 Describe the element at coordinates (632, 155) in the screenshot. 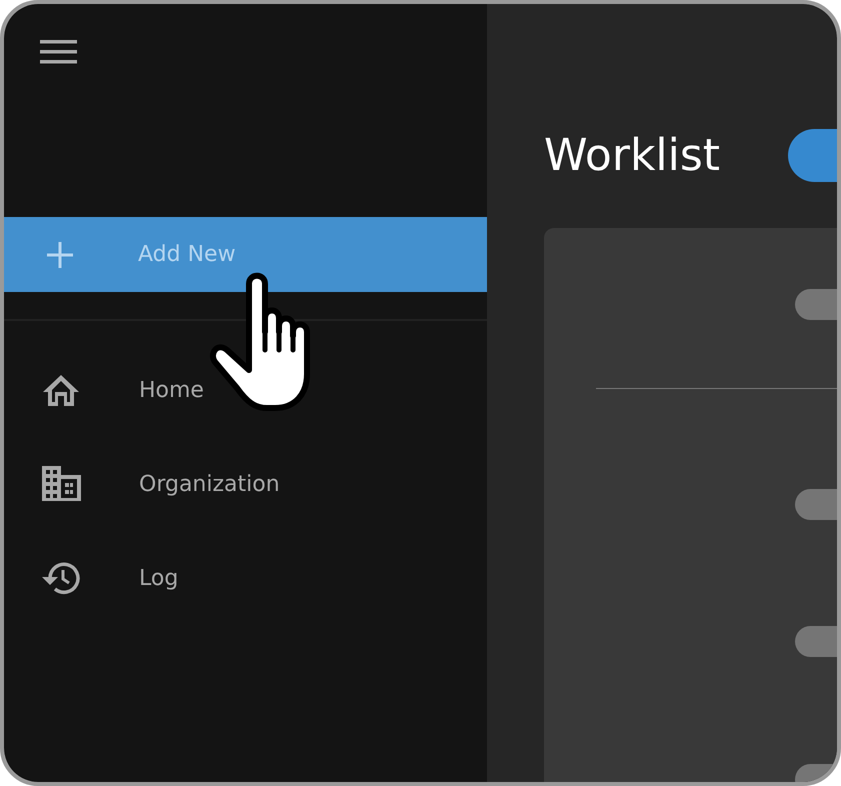

I see `page-title: Worklist` at that location.